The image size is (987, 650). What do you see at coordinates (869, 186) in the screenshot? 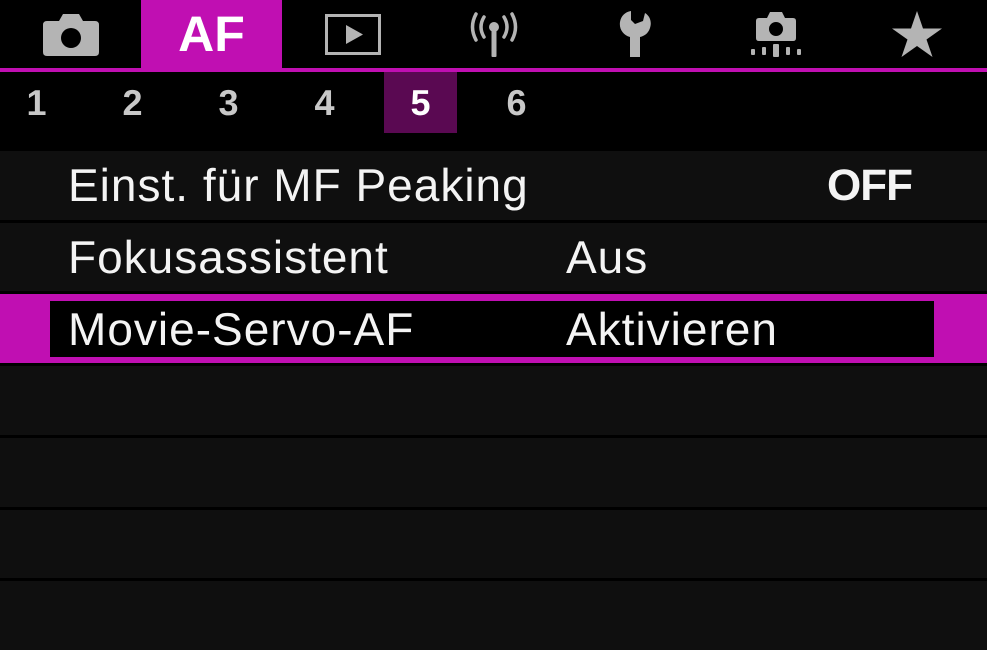
I see `setting-value: OFF` at bounding box center [869, 186].